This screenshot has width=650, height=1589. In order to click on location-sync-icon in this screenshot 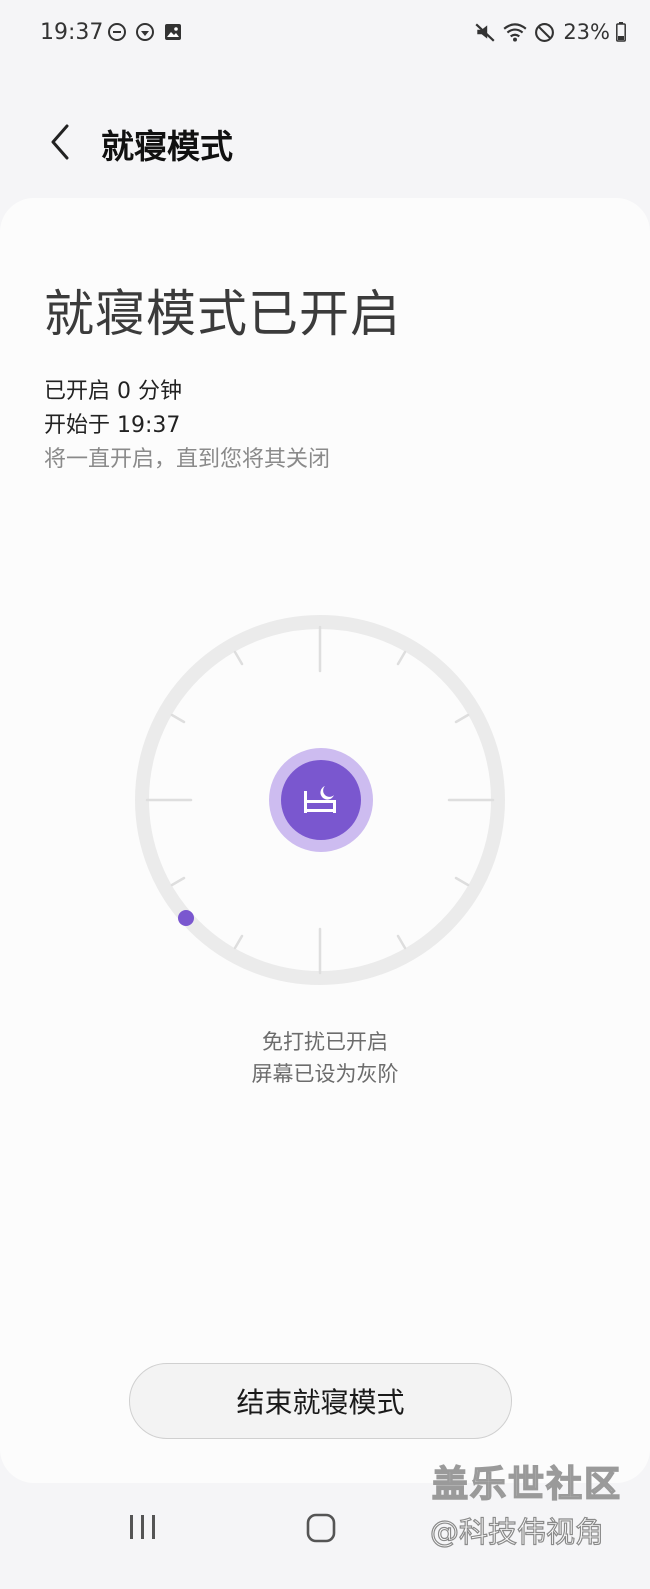, I will do `click(145, 32)`.